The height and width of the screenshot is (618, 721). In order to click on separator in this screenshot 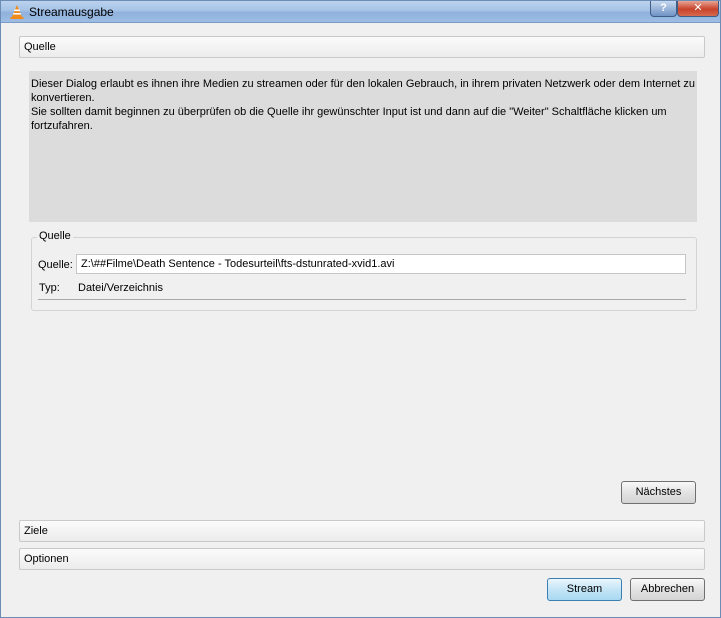, I will do `click(362, 299)`.